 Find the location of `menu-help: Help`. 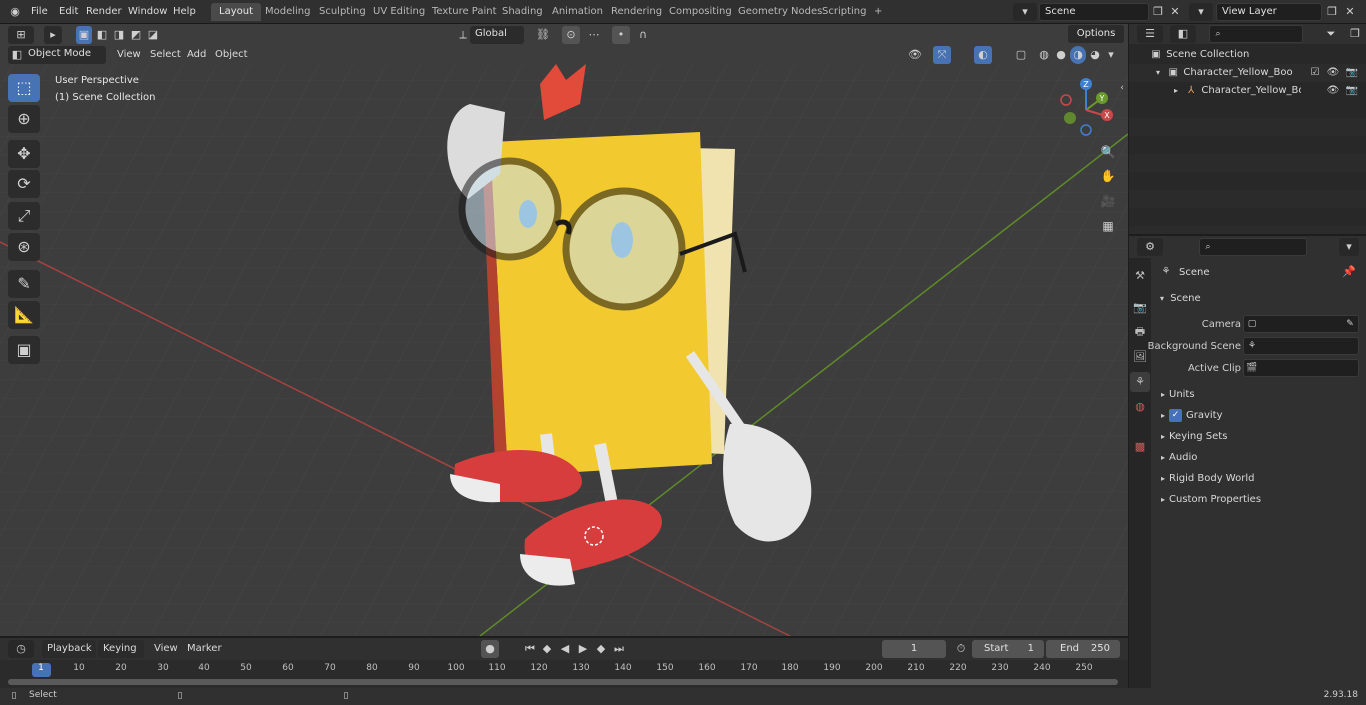

menu-help: Help is located at coordinates (184, 12).